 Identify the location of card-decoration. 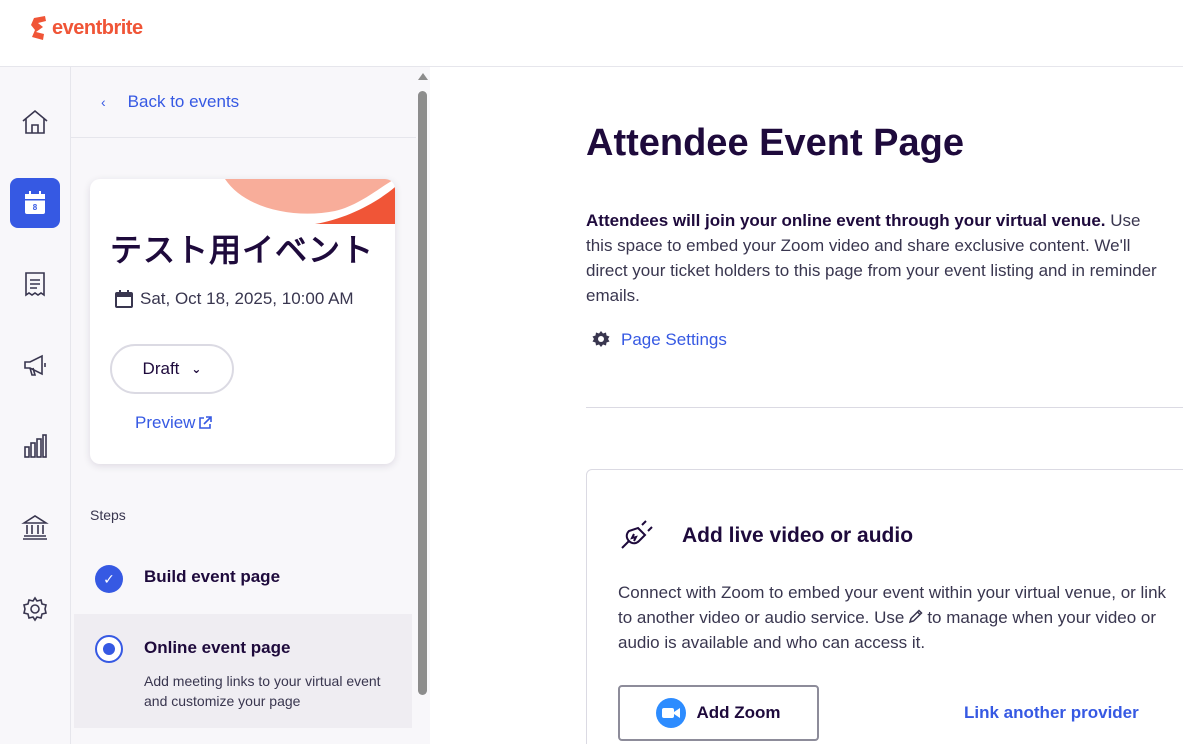
(310, 201).